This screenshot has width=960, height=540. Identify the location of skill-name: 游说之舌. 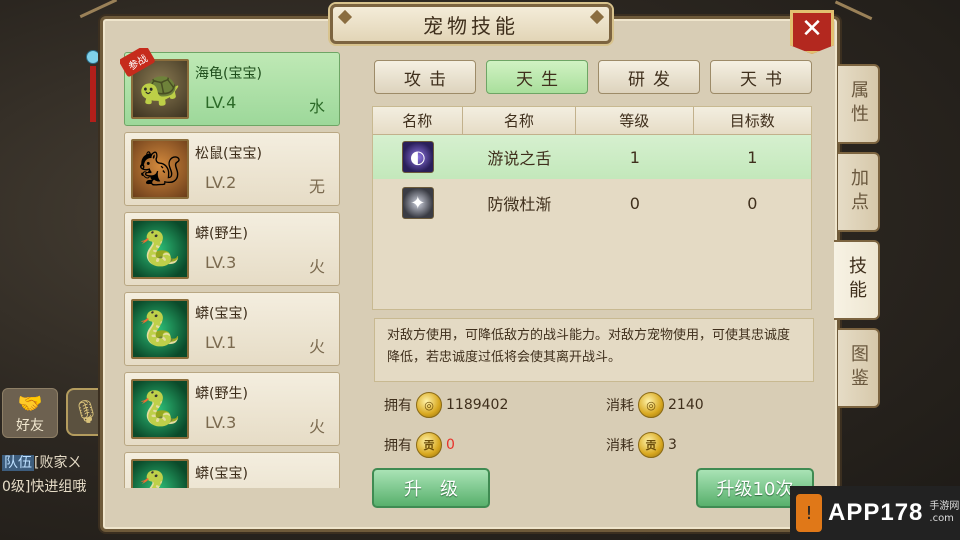
(519, 158).